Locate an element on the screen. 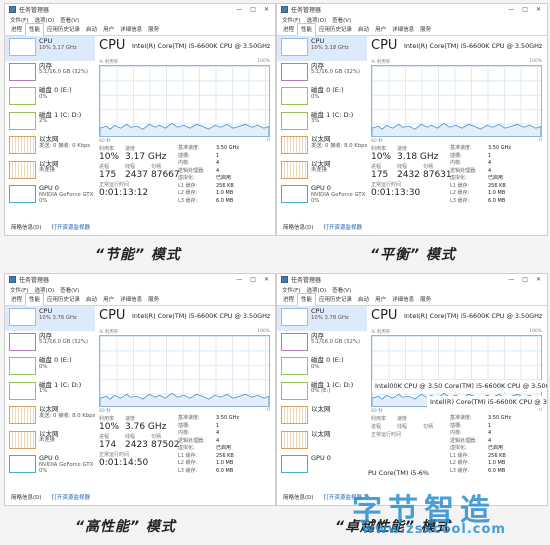 This screenshot has height=545, width=550. sidebar-item-cpu: CPU 10% 3.17 GHz is located at coordinates (50, 48).